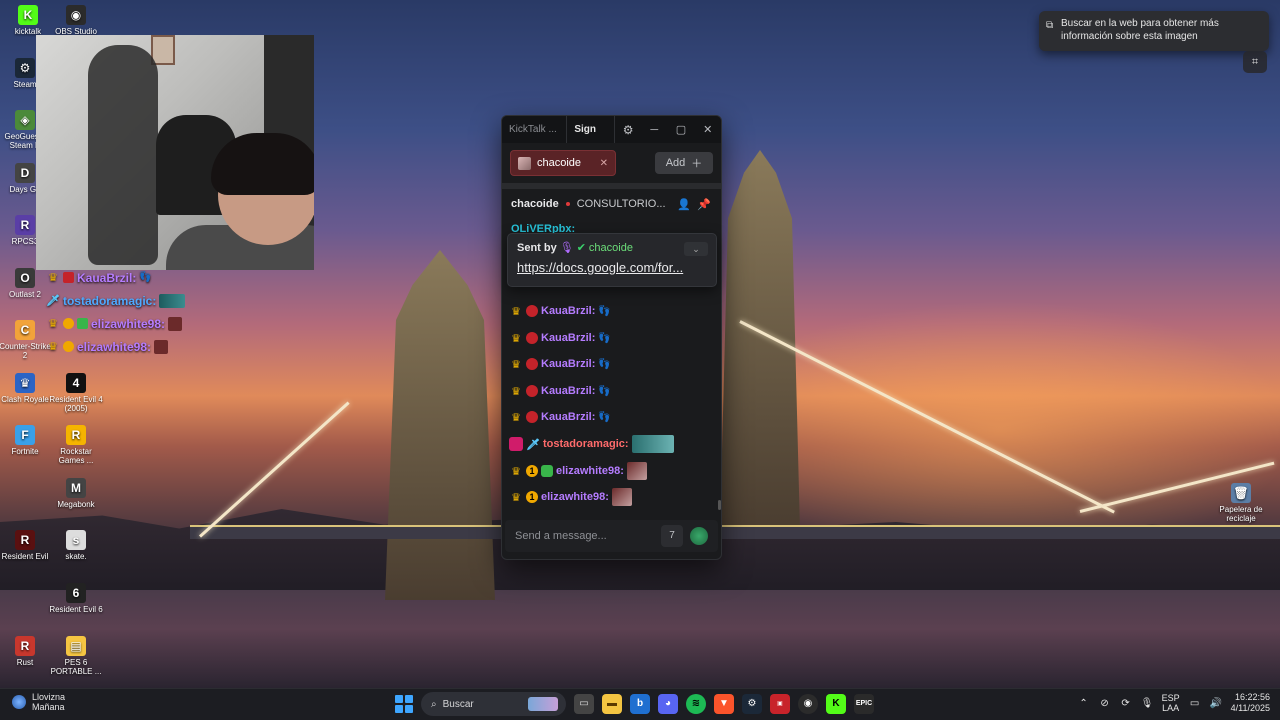  Describe the element at coordinates (752, 704) in the screenshot. I see `steam-icon: ⚙` at that location.